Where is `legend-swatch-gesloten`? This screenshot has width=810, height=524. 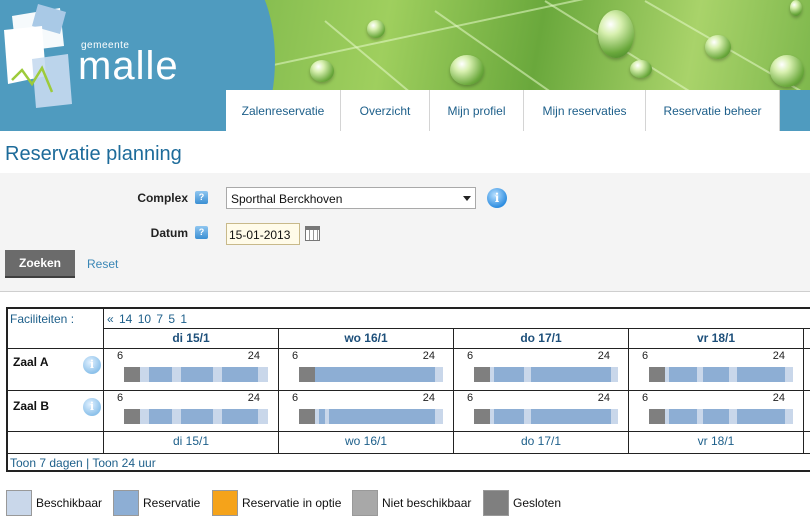 legend-swatch-gesloten is located at coordinates (496, 503).